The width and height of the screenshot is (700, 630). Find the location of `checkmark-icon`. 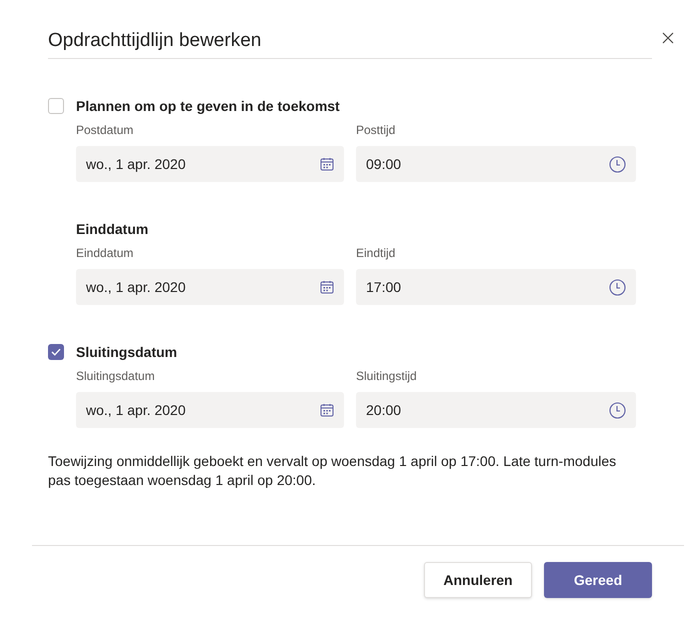

checkmark-icon is located at coordinates (56, 352).